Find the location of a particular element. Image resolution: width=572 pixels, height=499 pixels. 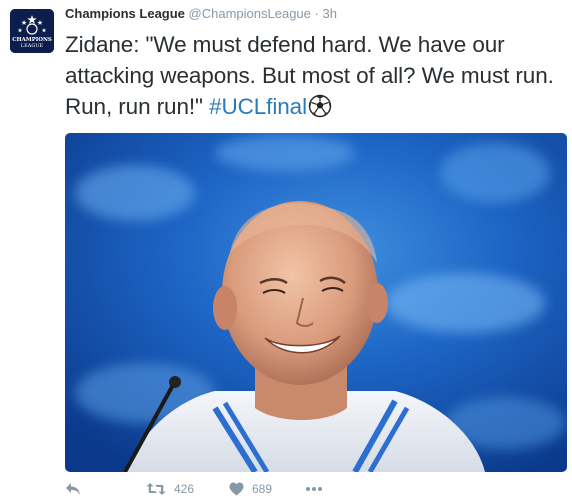

soccer-ball-icon is located at coordinates (320, 110).